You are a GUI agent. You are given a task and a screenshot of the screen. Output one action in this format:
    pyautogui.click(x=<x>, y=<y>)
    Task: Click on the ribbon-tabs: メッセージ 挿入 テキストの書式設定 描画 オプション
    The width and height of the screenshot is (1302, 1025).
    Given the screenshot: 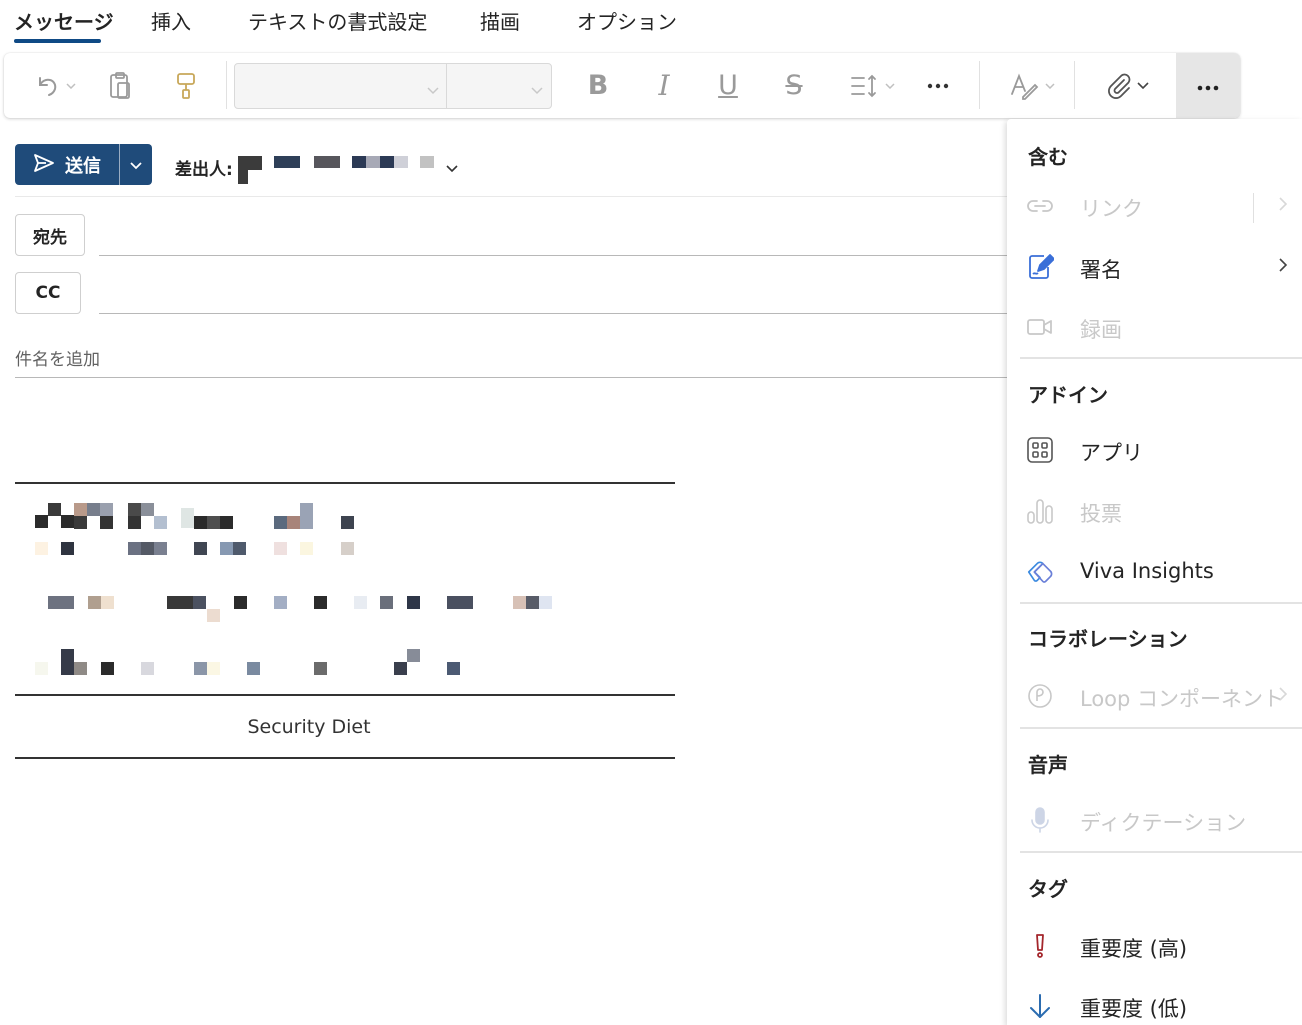 What is the action you would take?
    pyautogui.click(x=651, y=24)
    